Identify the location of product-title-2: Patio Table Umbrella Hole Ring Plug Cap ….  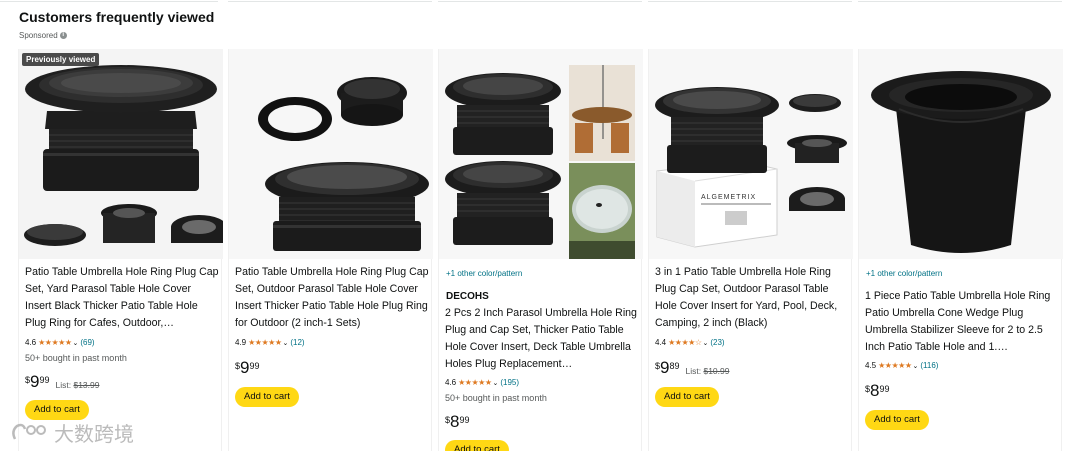
(332, 298).